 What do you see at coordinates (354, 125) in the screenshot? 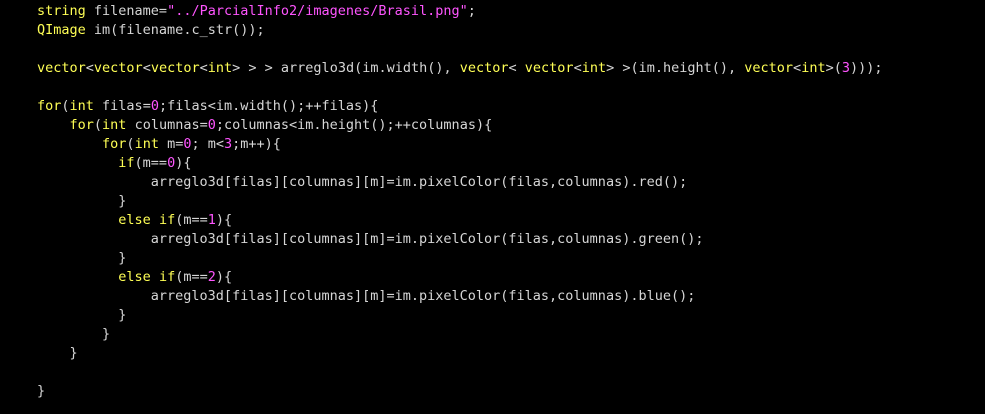
I see `code-text: ;columnas<im.height();++columnas){` at bounding box center [354, 125].